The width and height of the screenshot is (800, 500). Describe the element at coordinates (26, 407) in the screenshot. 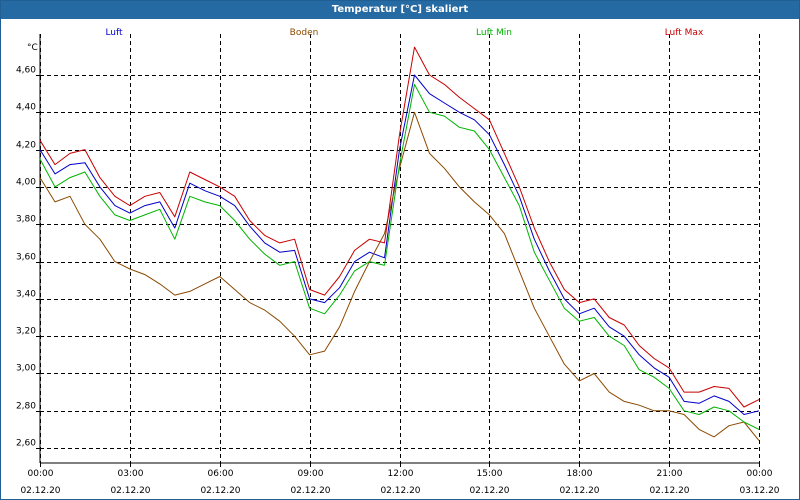

I see `y-tick-label: 2,80` at that location.